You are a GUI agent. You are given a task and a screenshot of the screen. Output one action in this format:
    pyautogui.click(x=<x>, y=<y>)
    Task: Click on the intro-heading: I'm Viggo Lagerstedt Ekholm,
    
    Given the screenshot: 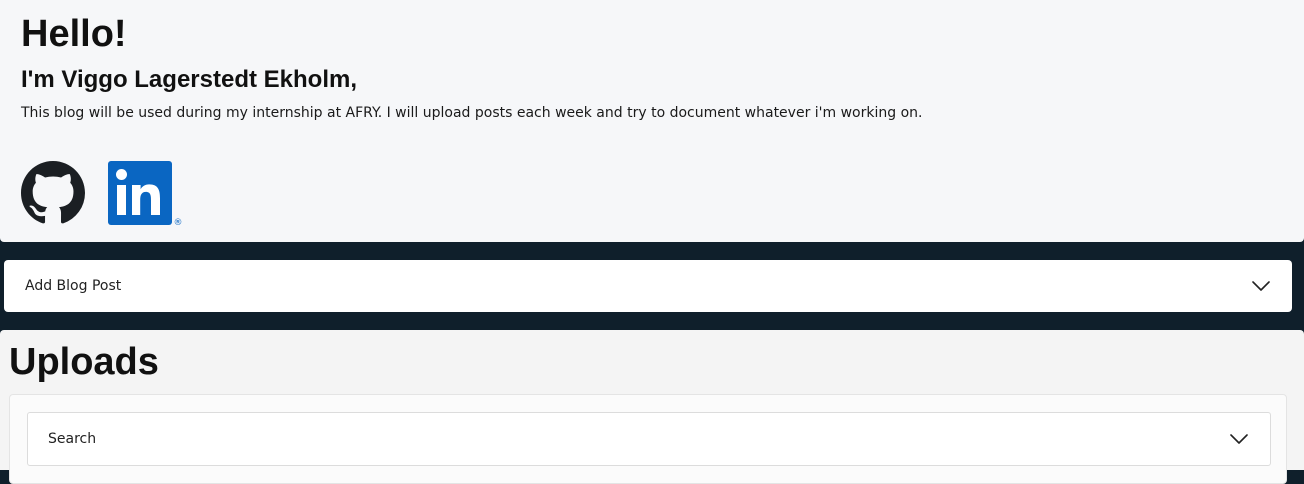 What is the action you would take?
    pyautogui.click(x=189, y=79)
    